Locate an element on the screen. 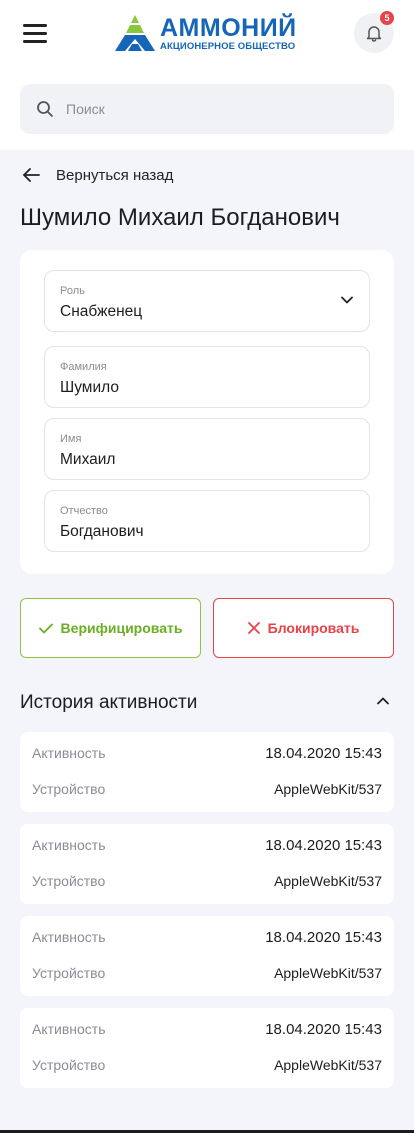  verify-button: Верифицировать is located at coordinates (110, 628).